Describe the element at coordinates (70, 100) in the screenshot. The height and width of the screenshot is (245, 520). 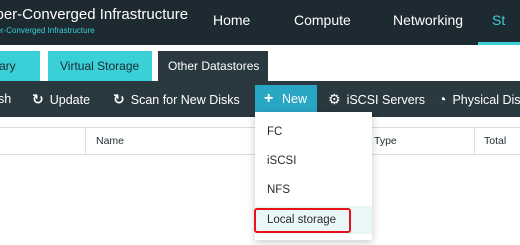
I see `update-label: Update` at that location.